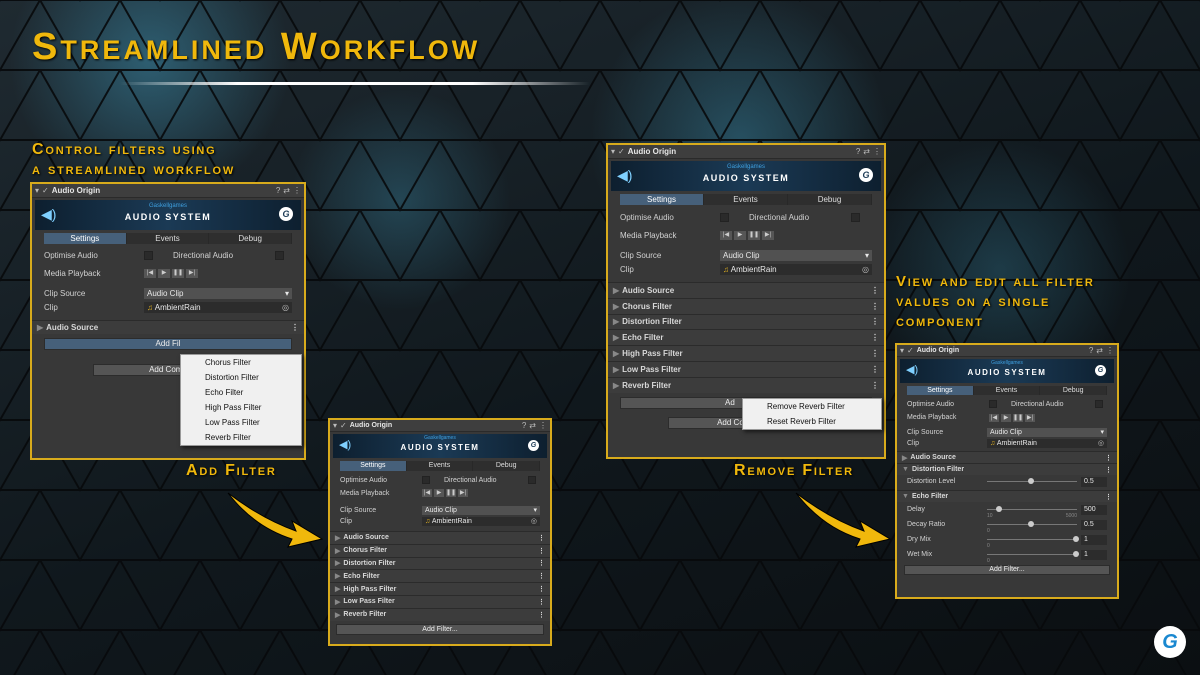  I want to click on menu-item: Echo Filter, so click(241, 392).